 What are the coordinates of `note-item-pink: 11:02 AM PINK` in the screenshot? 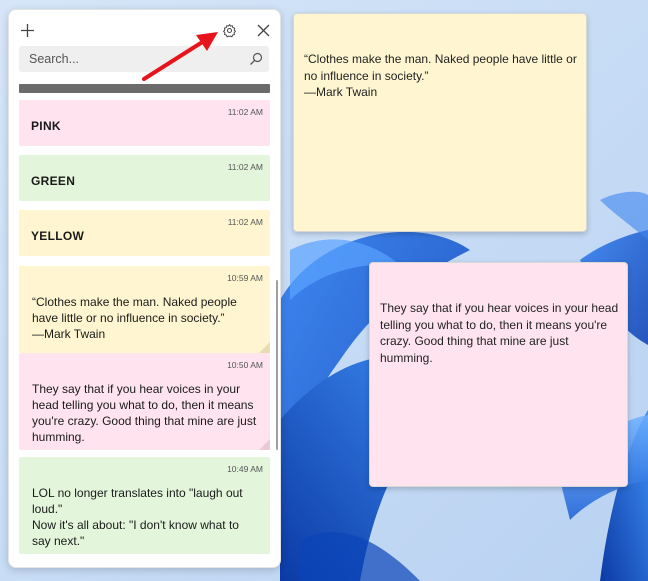 It's located at (144, 123).